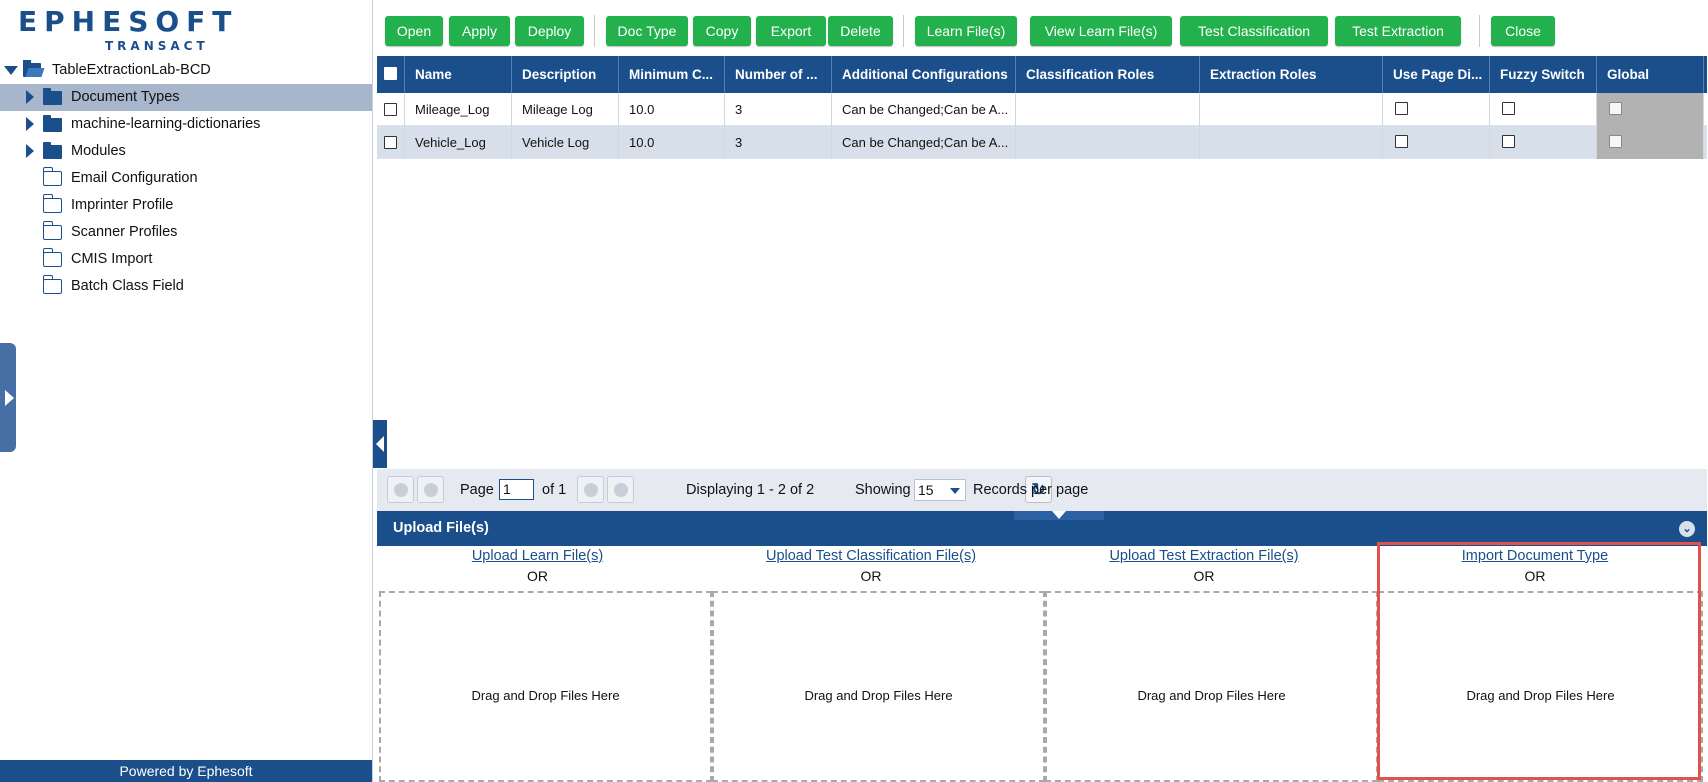 This screenshot has height=782, width=1708. What do you see at coordinates (186, 205) in the screenshot?
I see `tree-item-imprinter-profile: Imprinter Profile` at bounding box center [186, 205].